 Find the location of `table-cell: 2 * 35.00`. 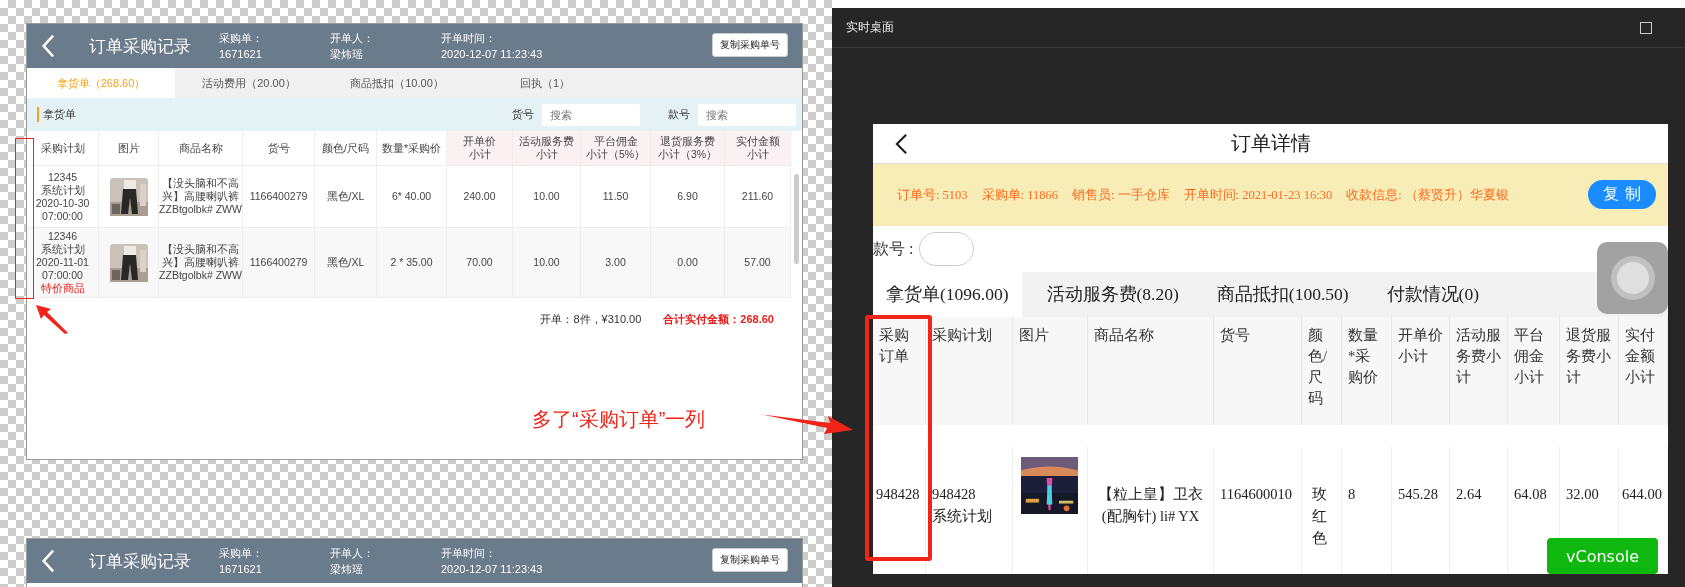

table-cell: 2 * 35.00 is located at coordinates (411, 262).